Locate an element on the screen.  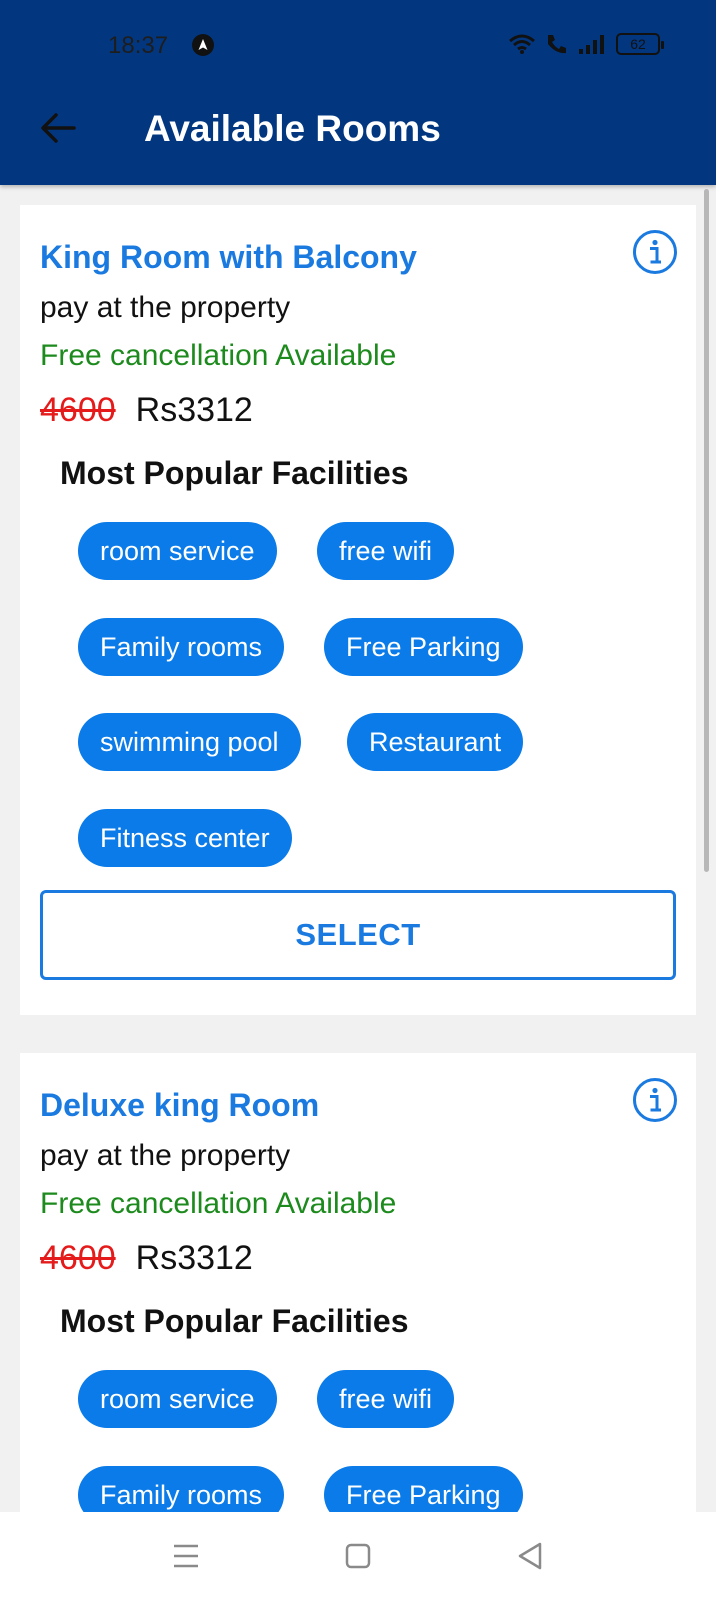
back-icon is located at coordinates (530, 1556).